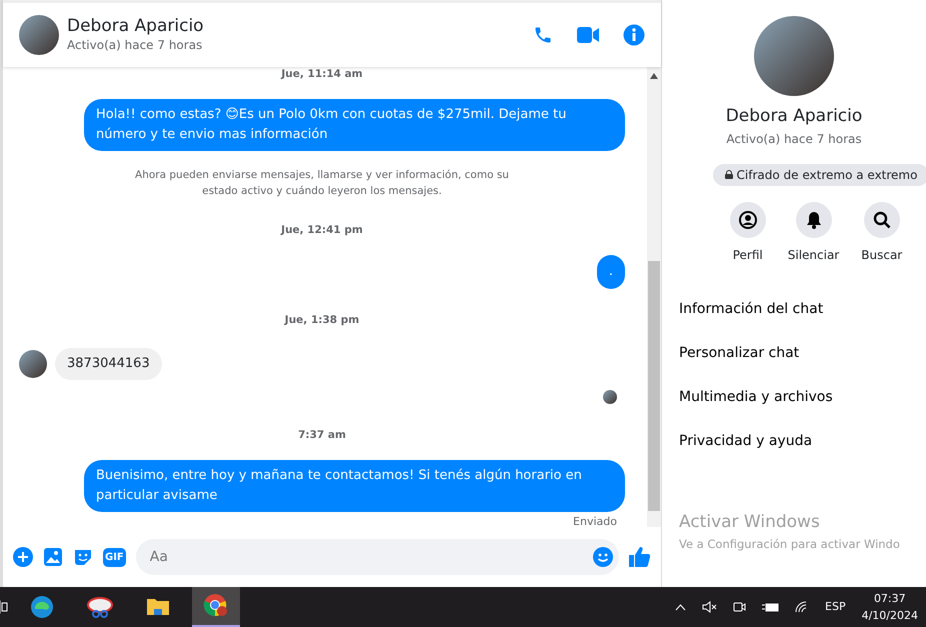 This screenshot has height=627, width=926. I want to click on encryption-label: Cifrado de extremo a extremo, so click(827, 175).